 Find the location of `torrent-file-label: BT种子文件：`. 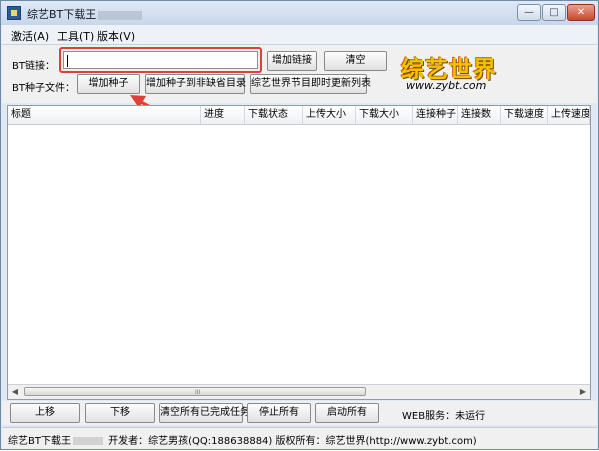

torrent-file-label: BT种子文件： is located at coordinates (43, 88).